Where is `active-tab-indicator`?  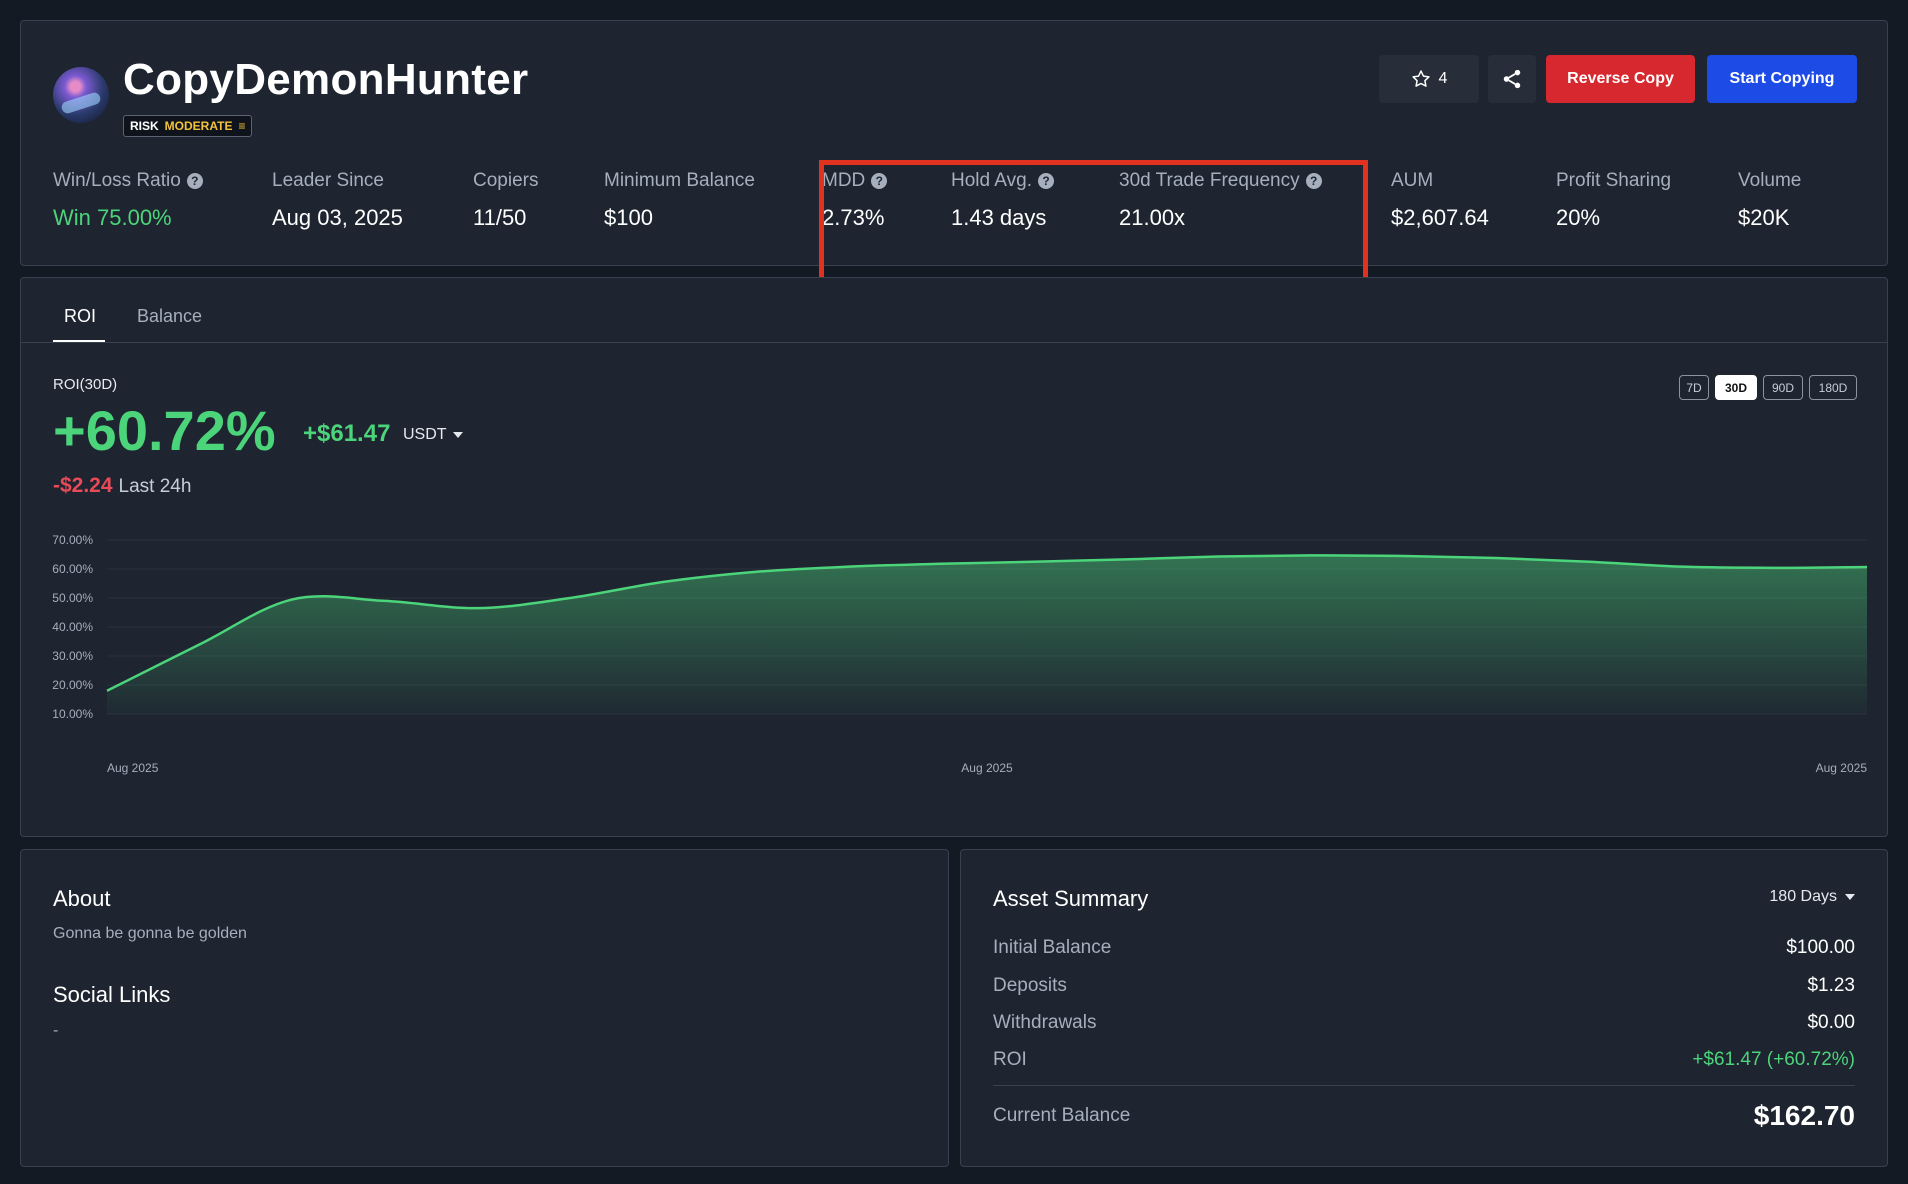 active-tab-indicator is located at coordinates (79, 341).